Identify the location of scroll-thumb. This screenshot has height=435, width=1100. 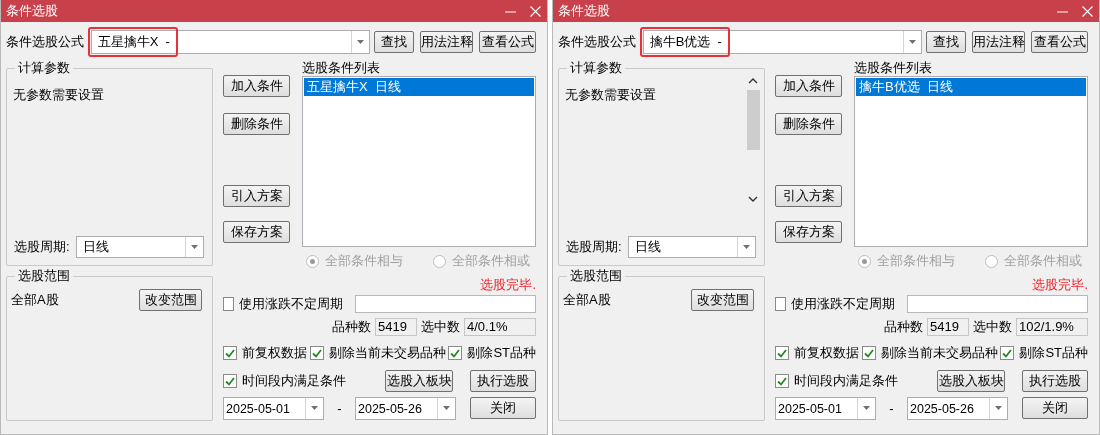
(753, 120).